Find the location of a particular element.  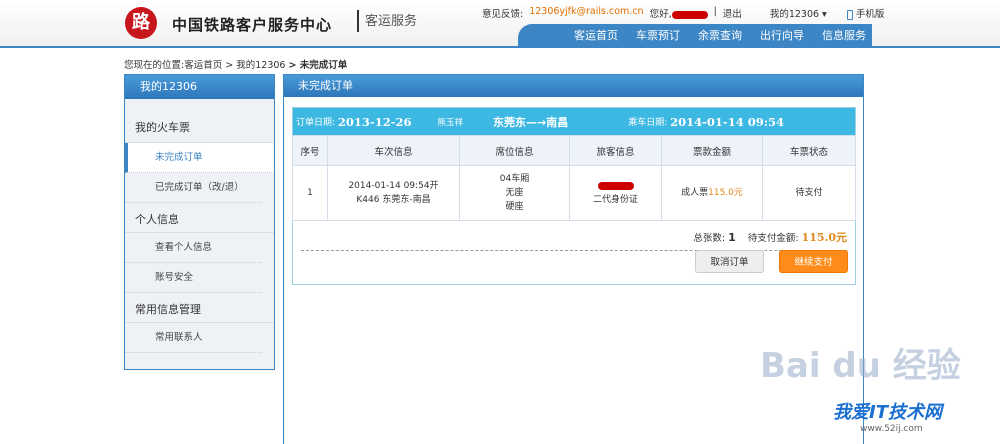

col-passenger: 旅客信息 is located at coordinates (615, 150).